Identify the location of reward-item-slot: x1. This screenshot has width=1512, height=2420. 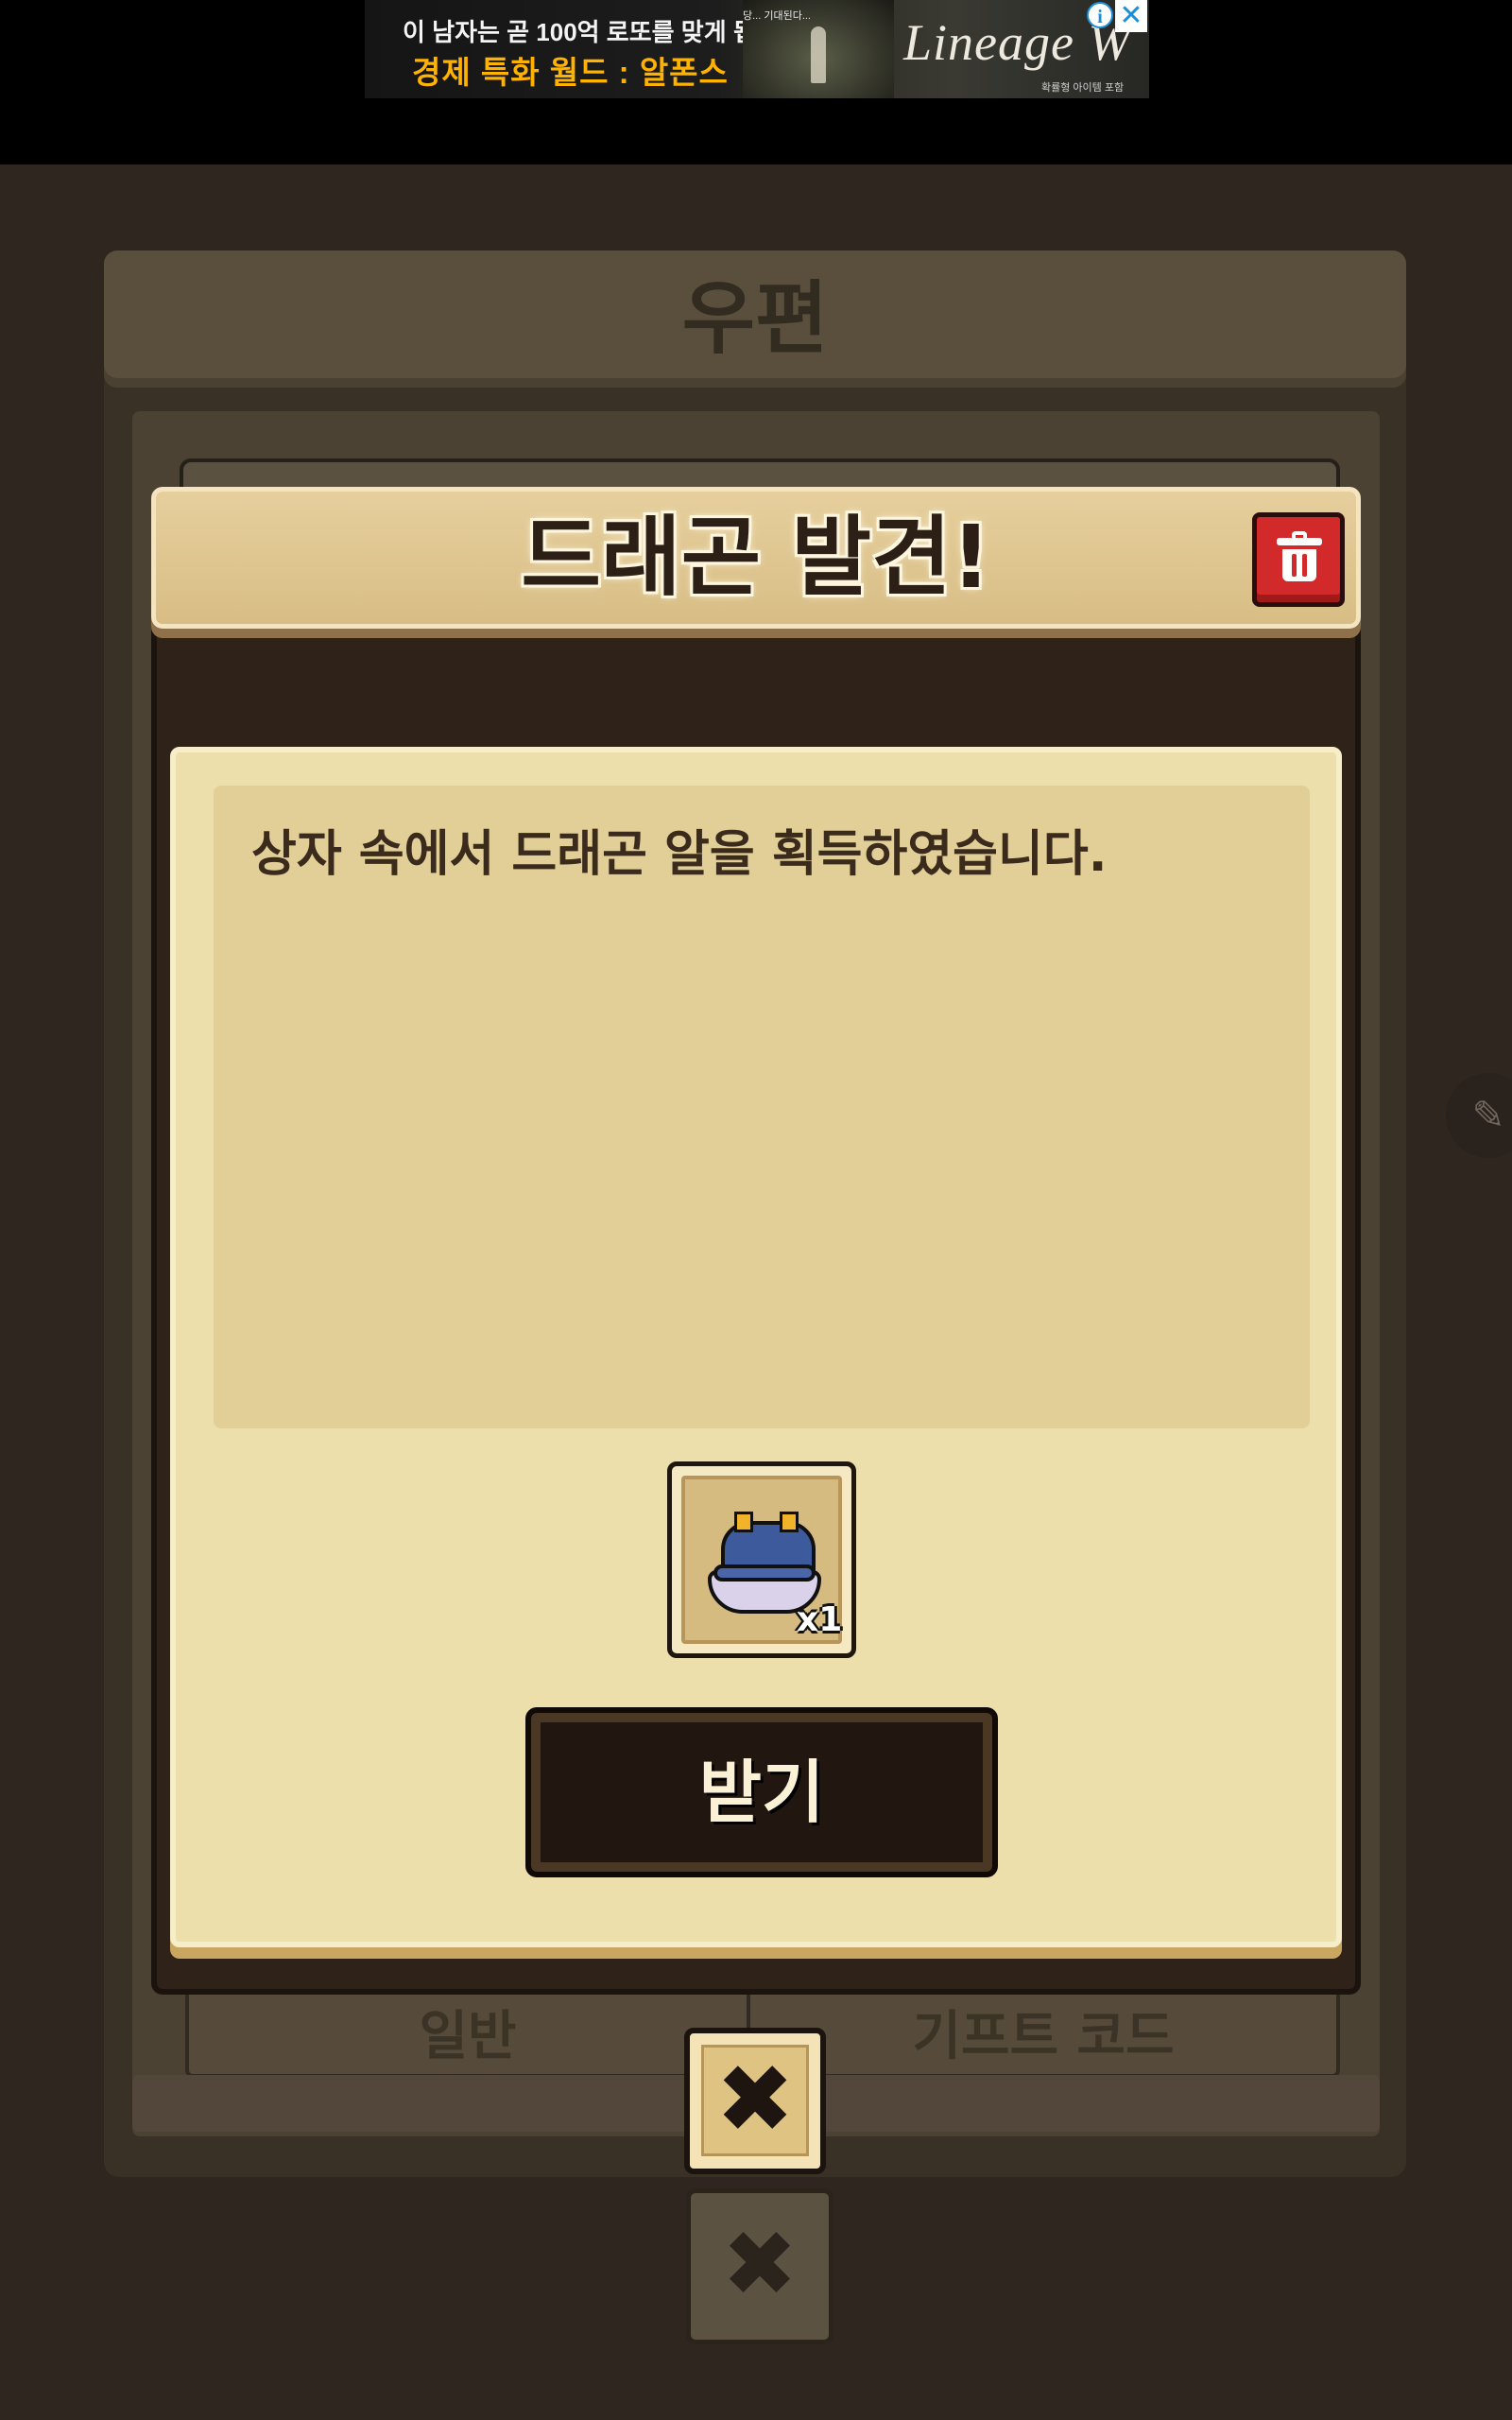
(761, 1559).